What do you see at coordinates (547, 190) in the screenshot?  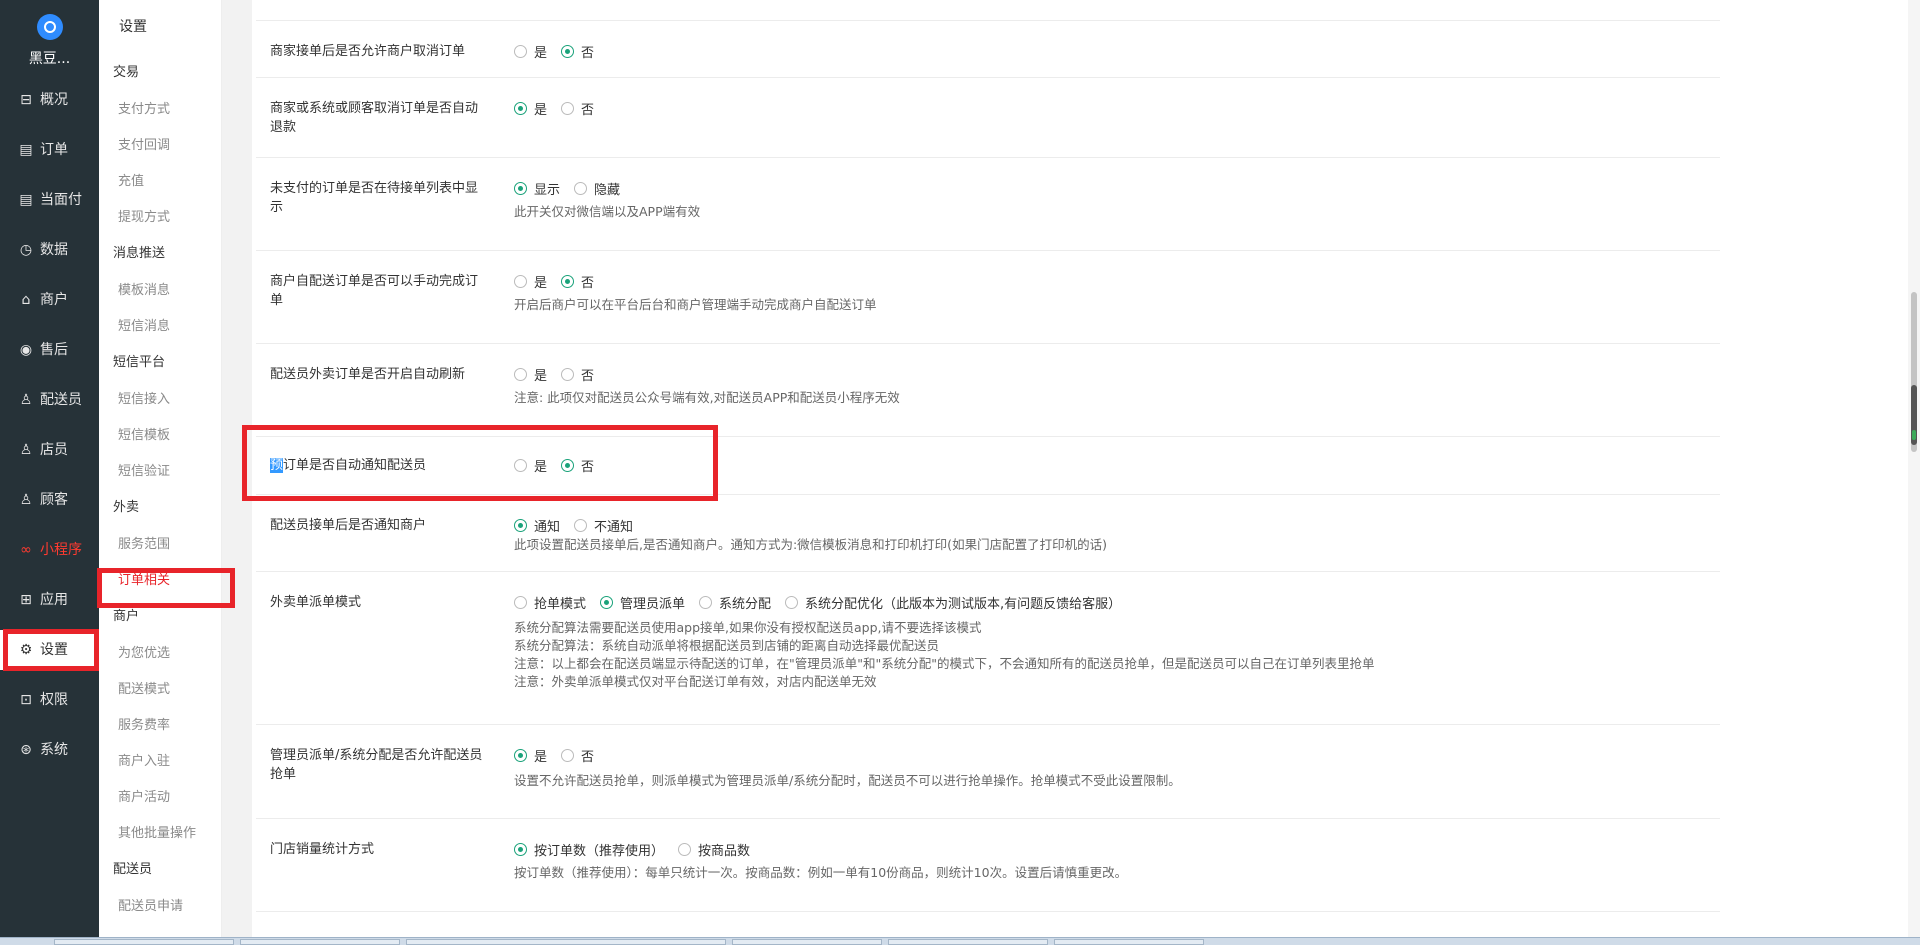 I see `radio-label: 显示` at bounding box center [547, 190].